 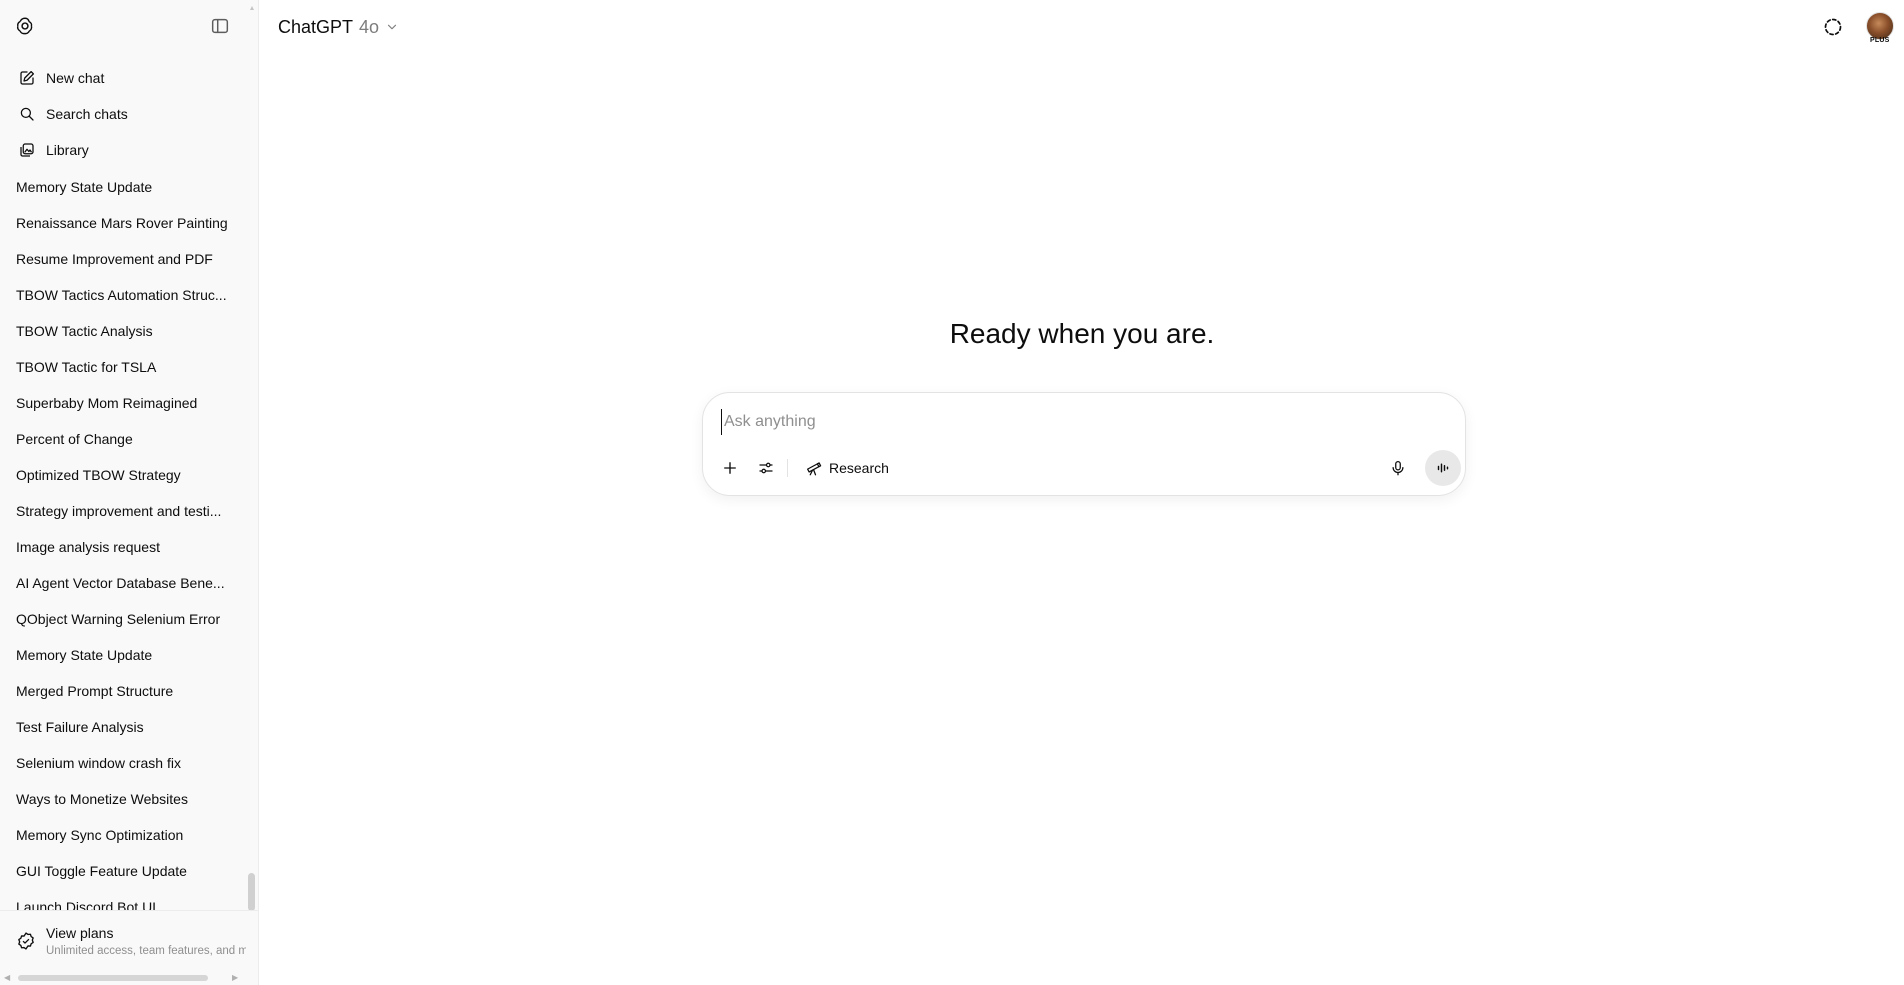 I want to click on plan-badge: PLUS, so click(x=1880, y=40).